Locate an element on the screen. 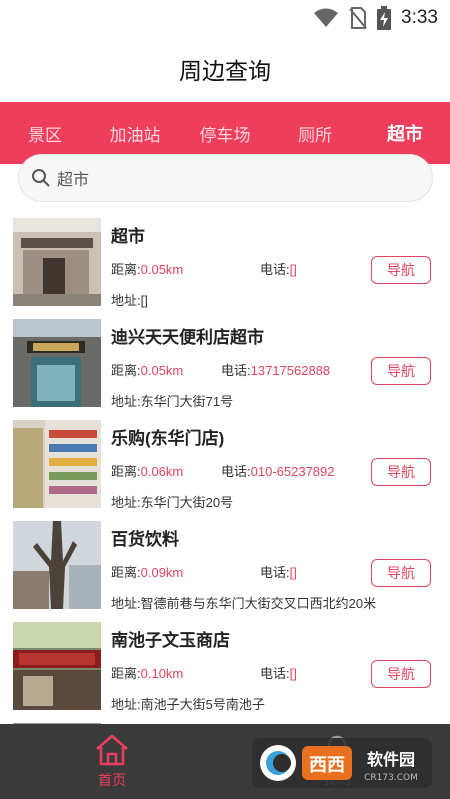 The image size is (450, 799). address-row: 地址:东华门大街71号 is located at coordinates (172, 400).